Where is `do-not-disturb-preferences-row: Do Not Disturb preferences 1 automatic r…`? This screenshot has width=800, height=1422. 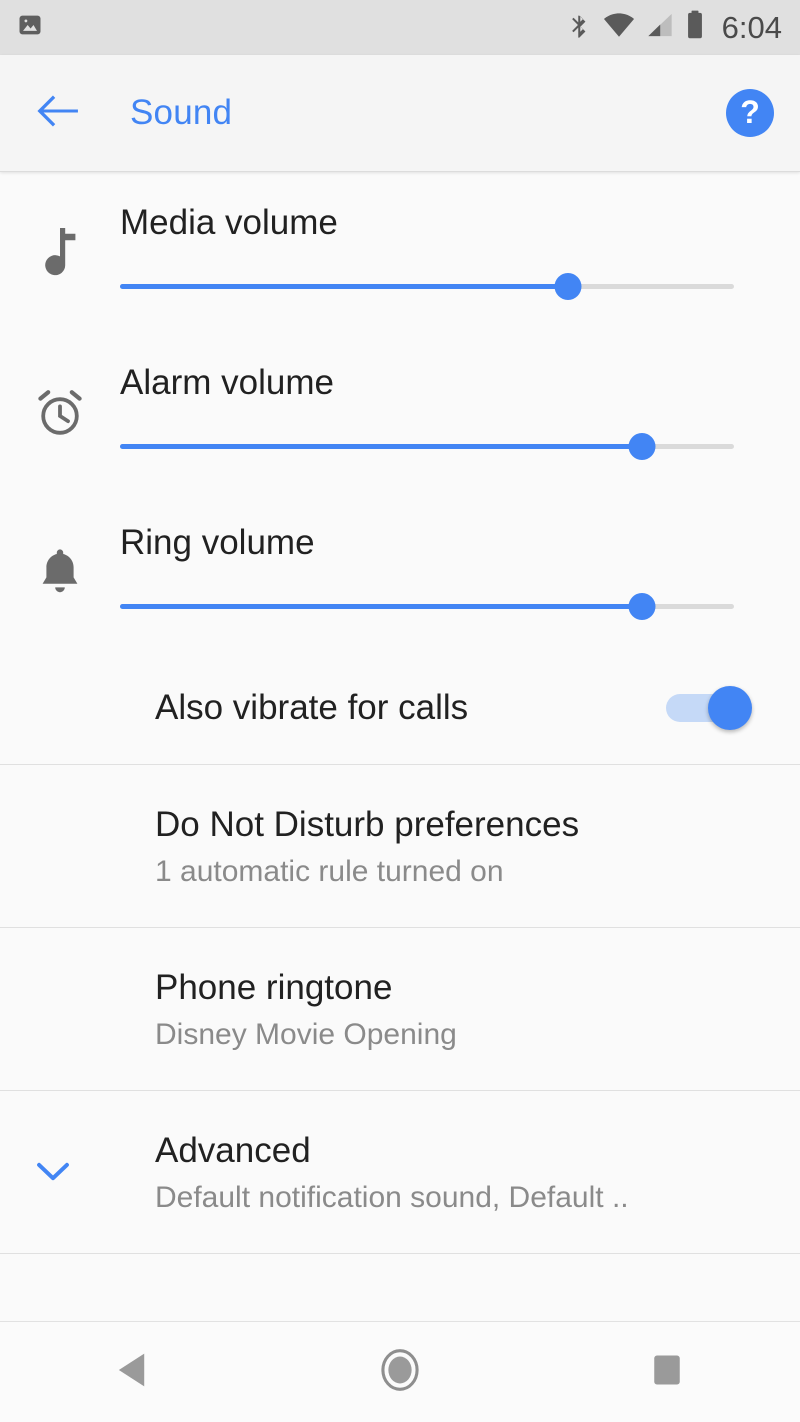
do-not-disturb-preferences-row: Do Not Disturb preferences 1 automatic r… is located at coordinates (400, 846).